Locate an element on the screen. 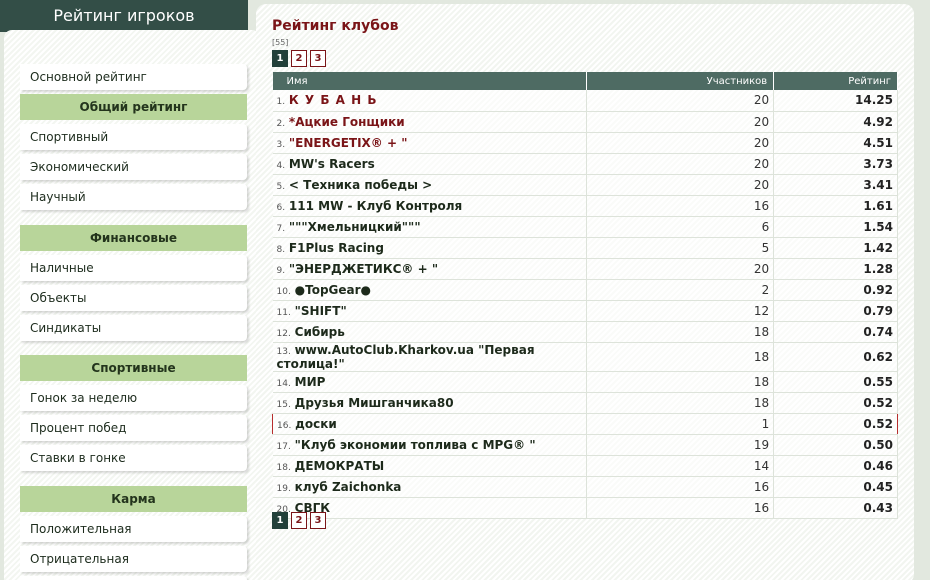  club-name-cell: 2. *Ацкие Гонщики is located at coordinates (429, 122).